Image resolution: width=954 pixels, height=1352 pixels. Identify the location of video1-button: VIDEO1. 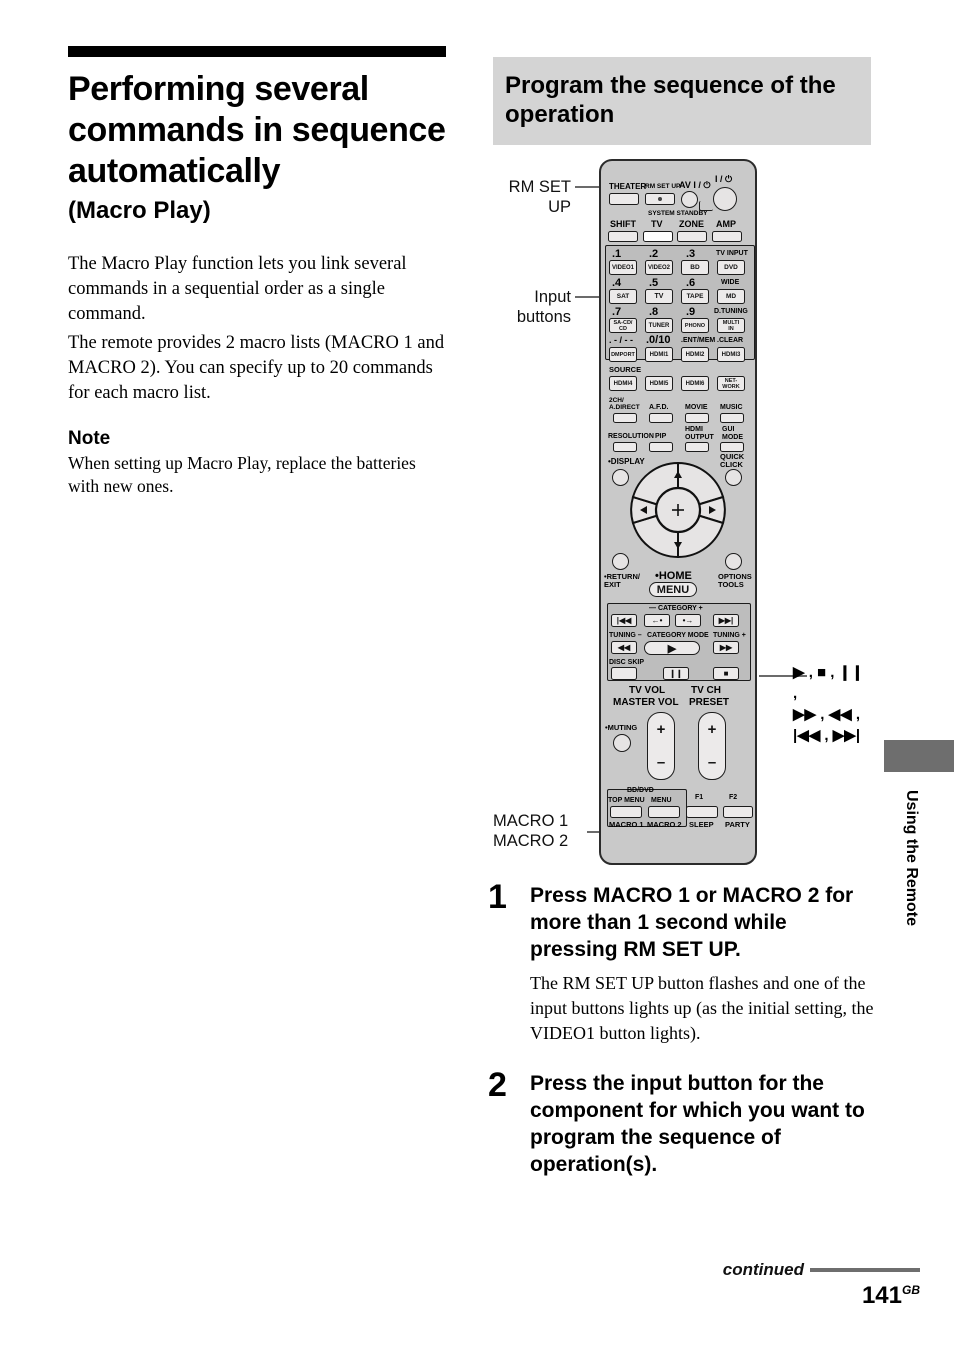
(623, 267).